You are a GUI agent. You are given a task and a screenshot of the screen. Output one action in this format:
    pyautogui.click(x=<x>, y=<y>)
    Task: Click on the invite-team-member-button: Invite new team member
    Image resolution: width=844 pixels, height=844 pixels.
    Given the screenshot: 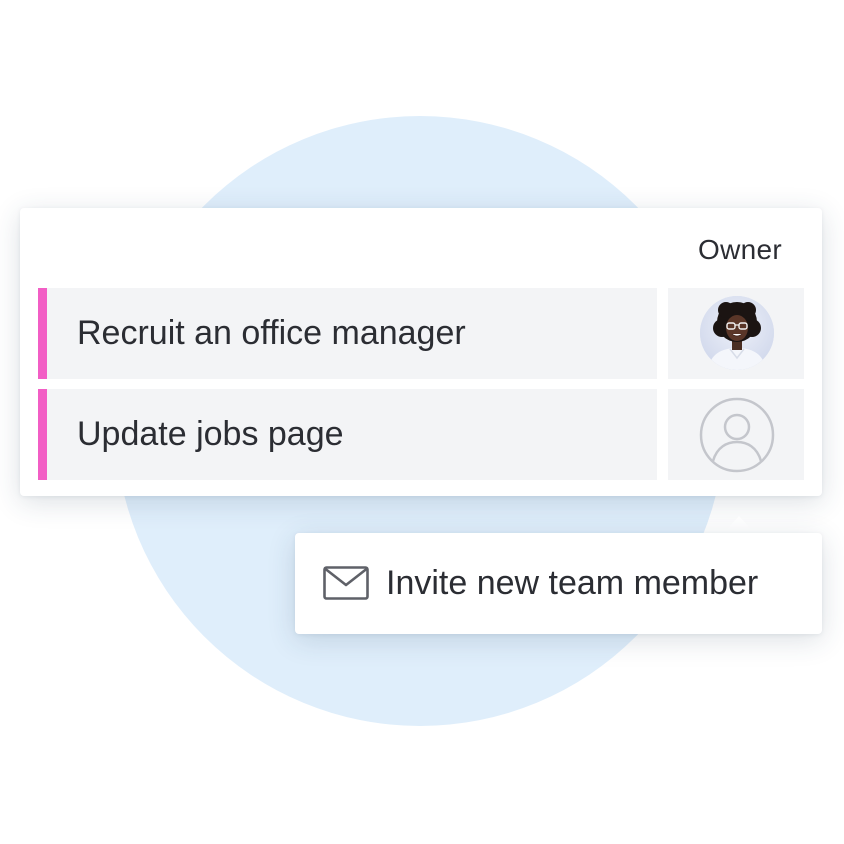 What is the action you would take?
    pyautogui.click(x=558, y=583)
    